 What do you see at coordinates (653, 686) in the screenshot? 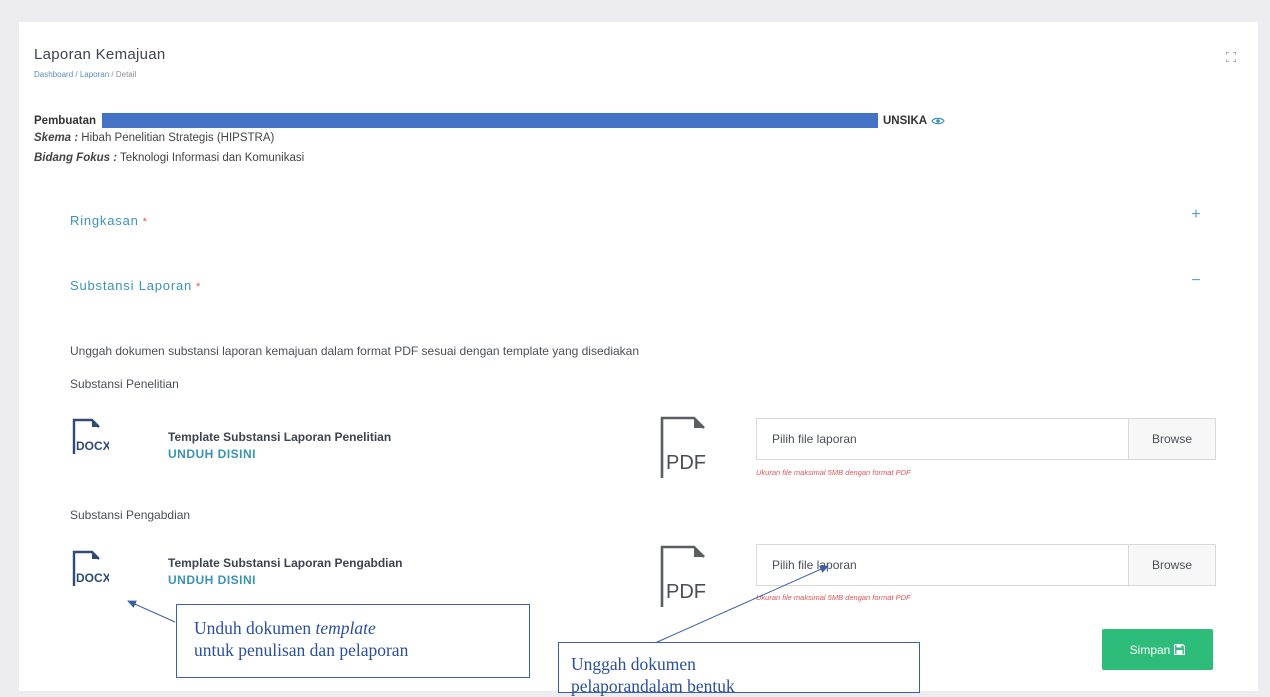
I see `annotation-line: pelaporandalam bentuk` at bounding box center [653, 686].